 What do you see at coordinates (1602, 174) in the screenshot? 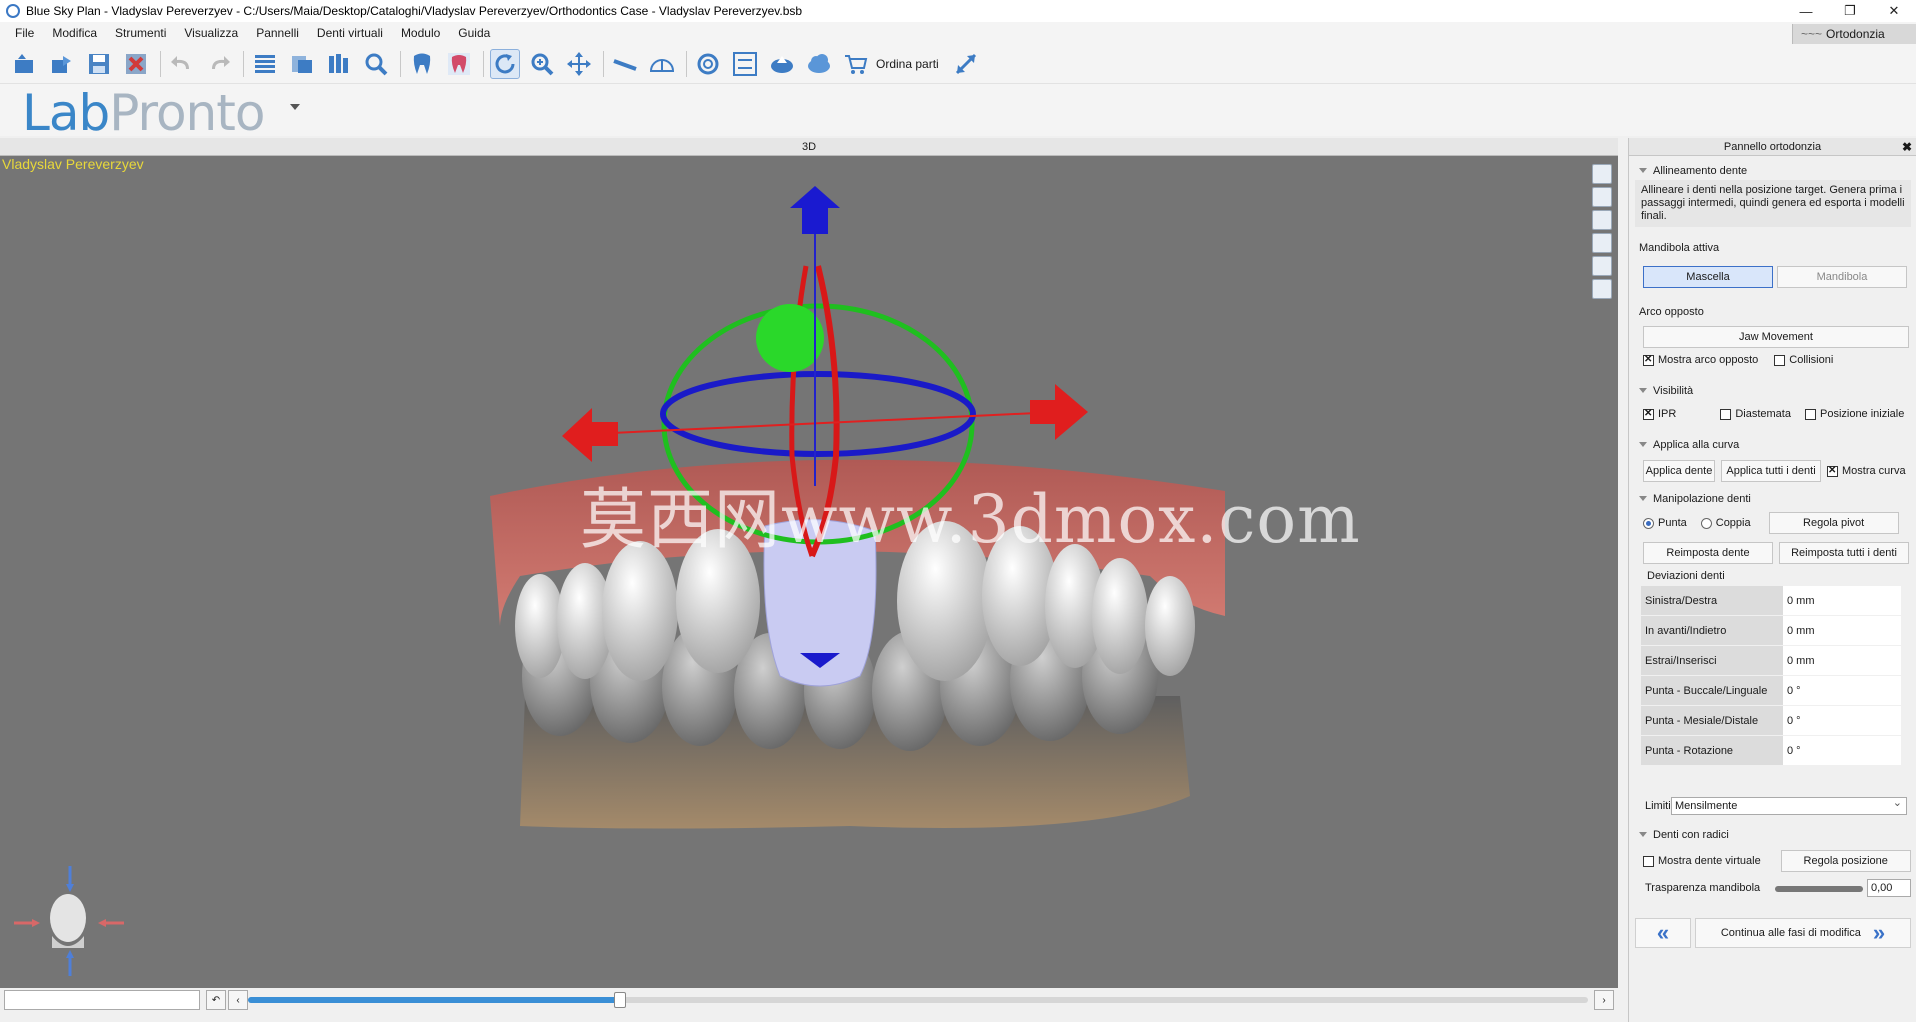
I see `view-reset-icon` at bounding box center [1602, 174].